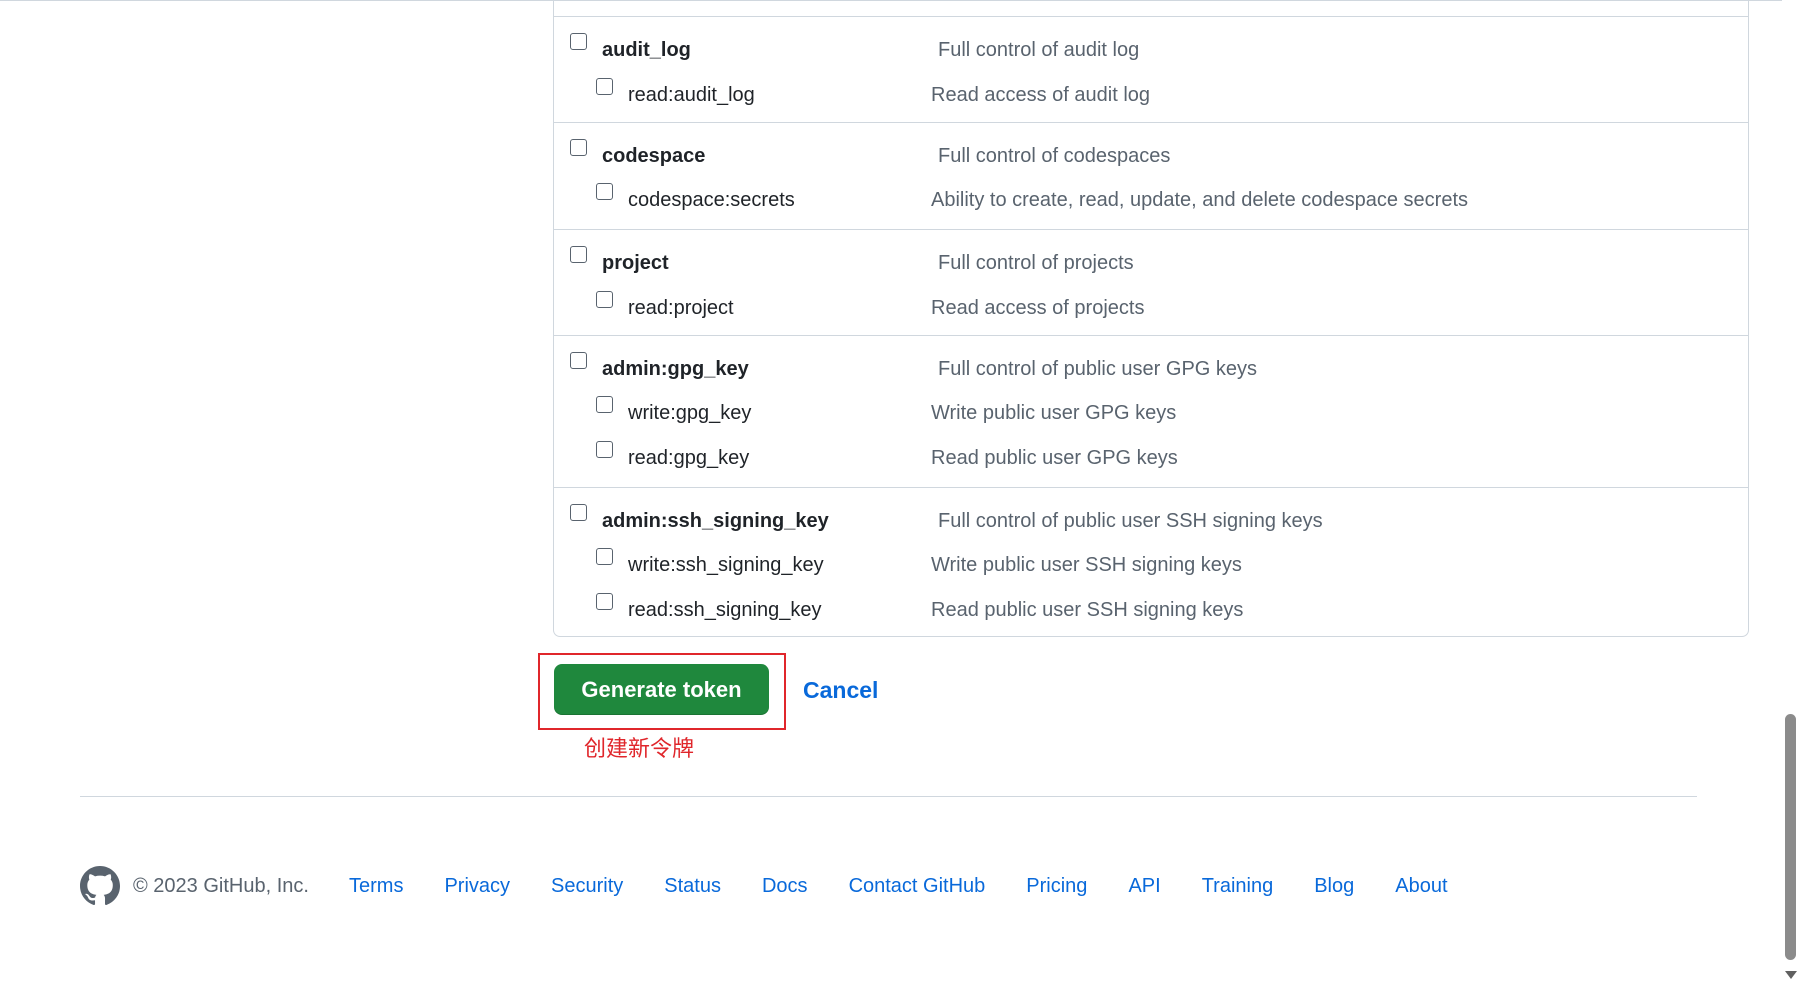 This screenshot has height=986, width=1800. Describe the element at coordinates (1421, 886) in the screenshot. I see `footer-link-about: About` at that location.